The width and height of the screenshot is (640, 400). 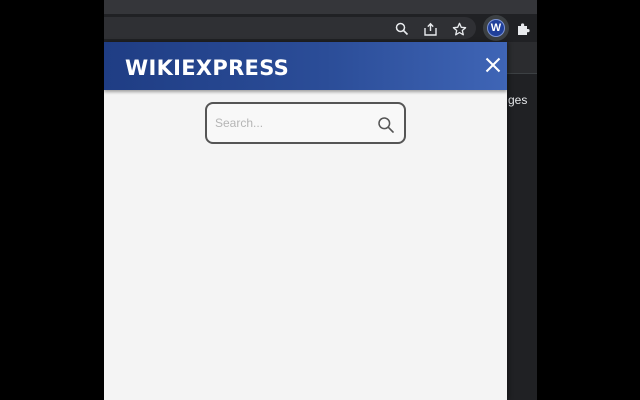 What do you see at coordinates (459, 29) in the screenshot?
I see `bookmark-star-icon` at bounding box center [459, 29].